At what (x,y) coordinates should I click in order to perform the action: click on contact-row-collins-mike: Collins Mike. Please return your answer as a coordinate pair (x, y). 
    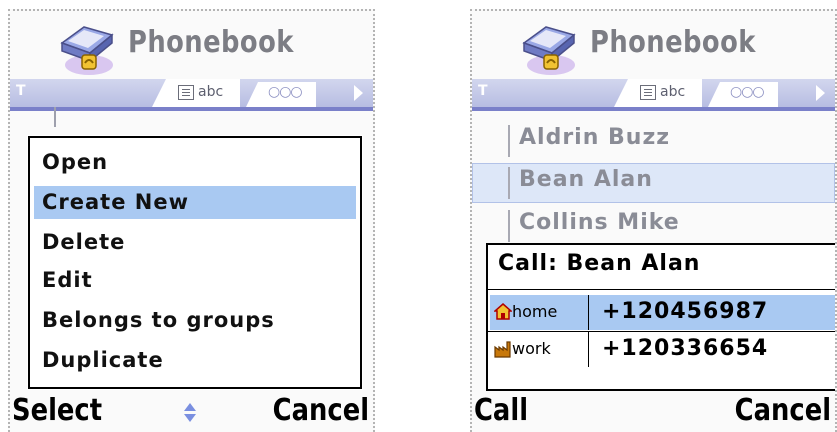
    Looking at the image, I should click on (653, 226).